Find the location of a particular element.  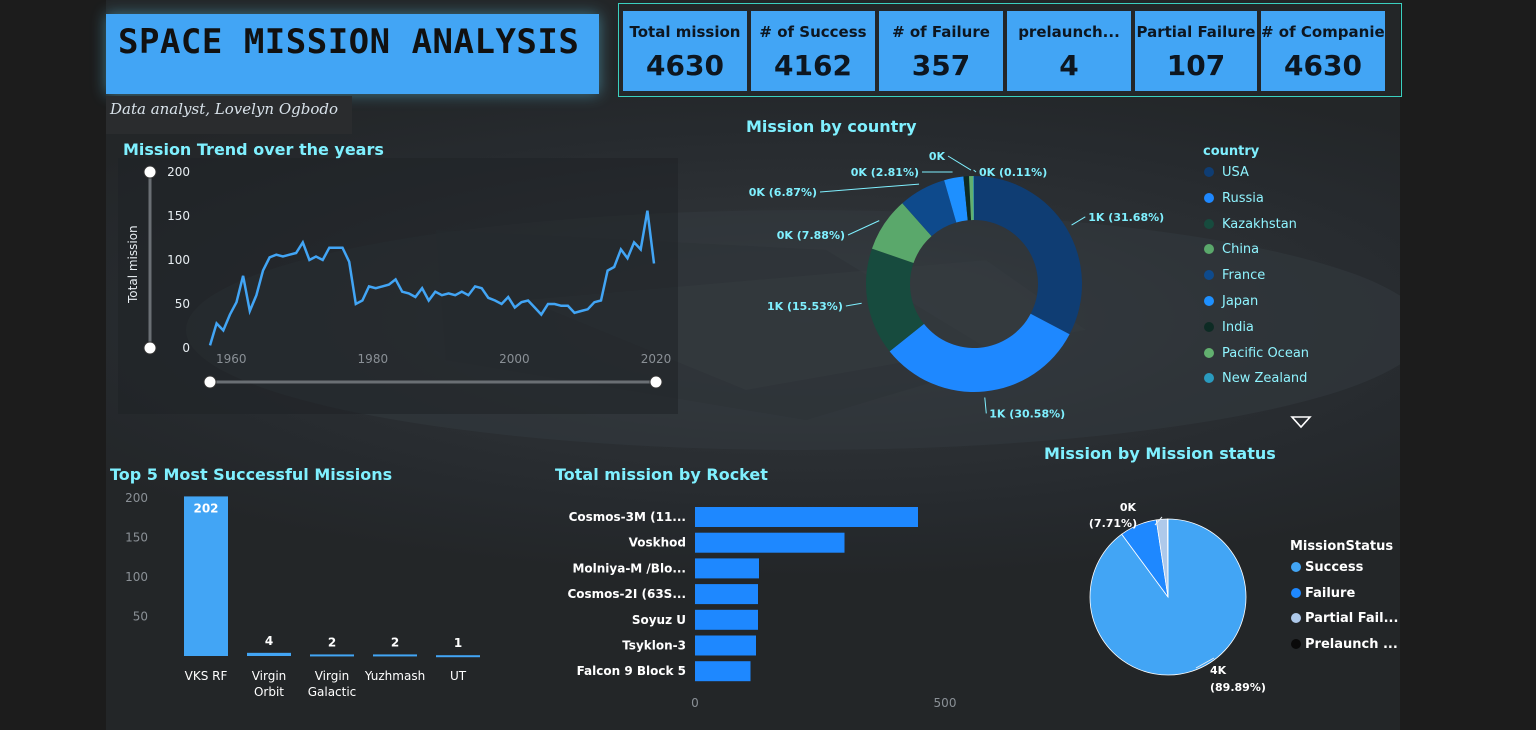

rocket-category-label: Voskhod is located at coordinates (657, 543).